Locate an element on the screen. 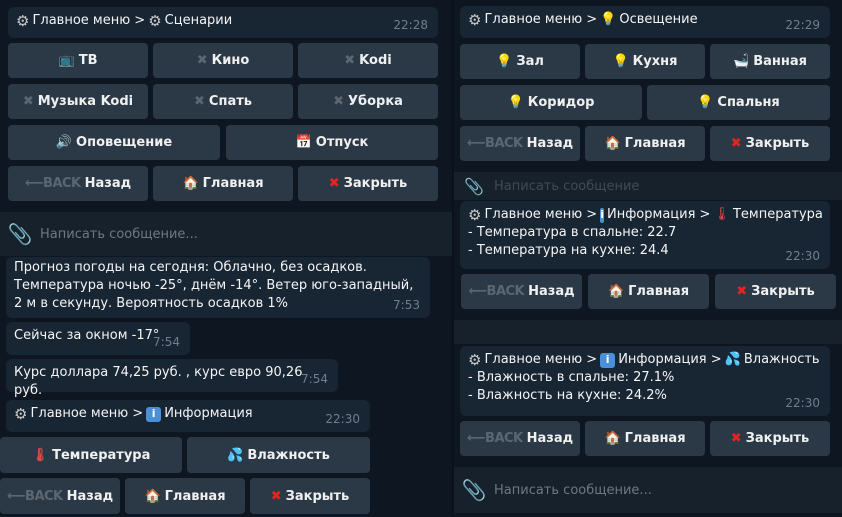  message-input-bar-overlap: 📎 Написать сообщение is located at coordinates (648, 186).